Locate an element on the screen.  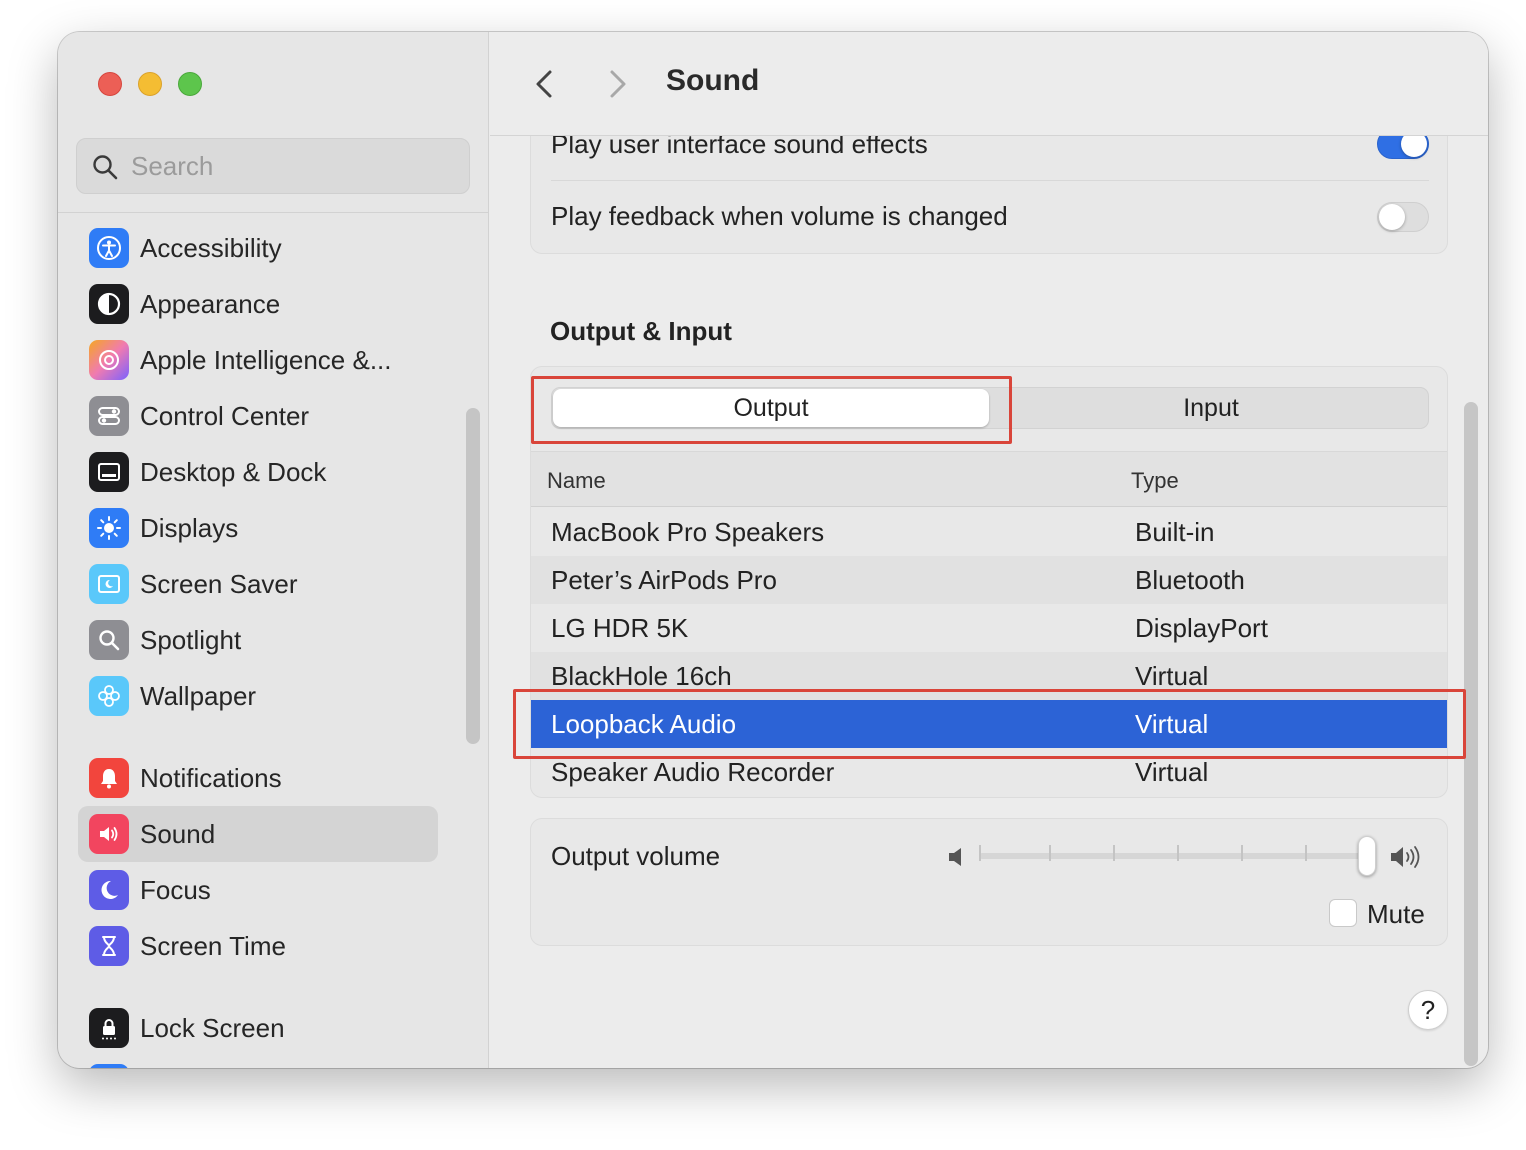
screen-saver-icon is located at coordinates (109, 584).